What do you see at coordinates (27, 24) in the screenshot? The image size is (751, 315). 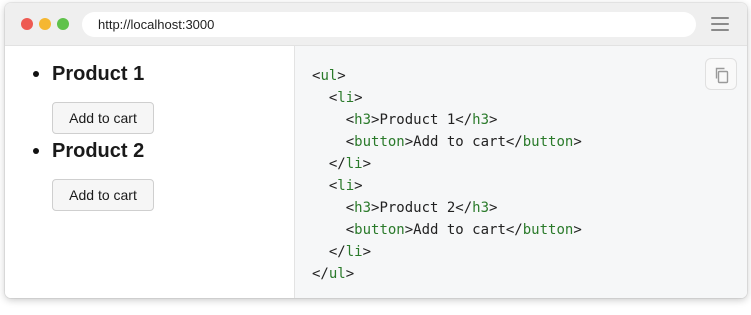 I see `close-window-button` at bounding box center [27, 24].